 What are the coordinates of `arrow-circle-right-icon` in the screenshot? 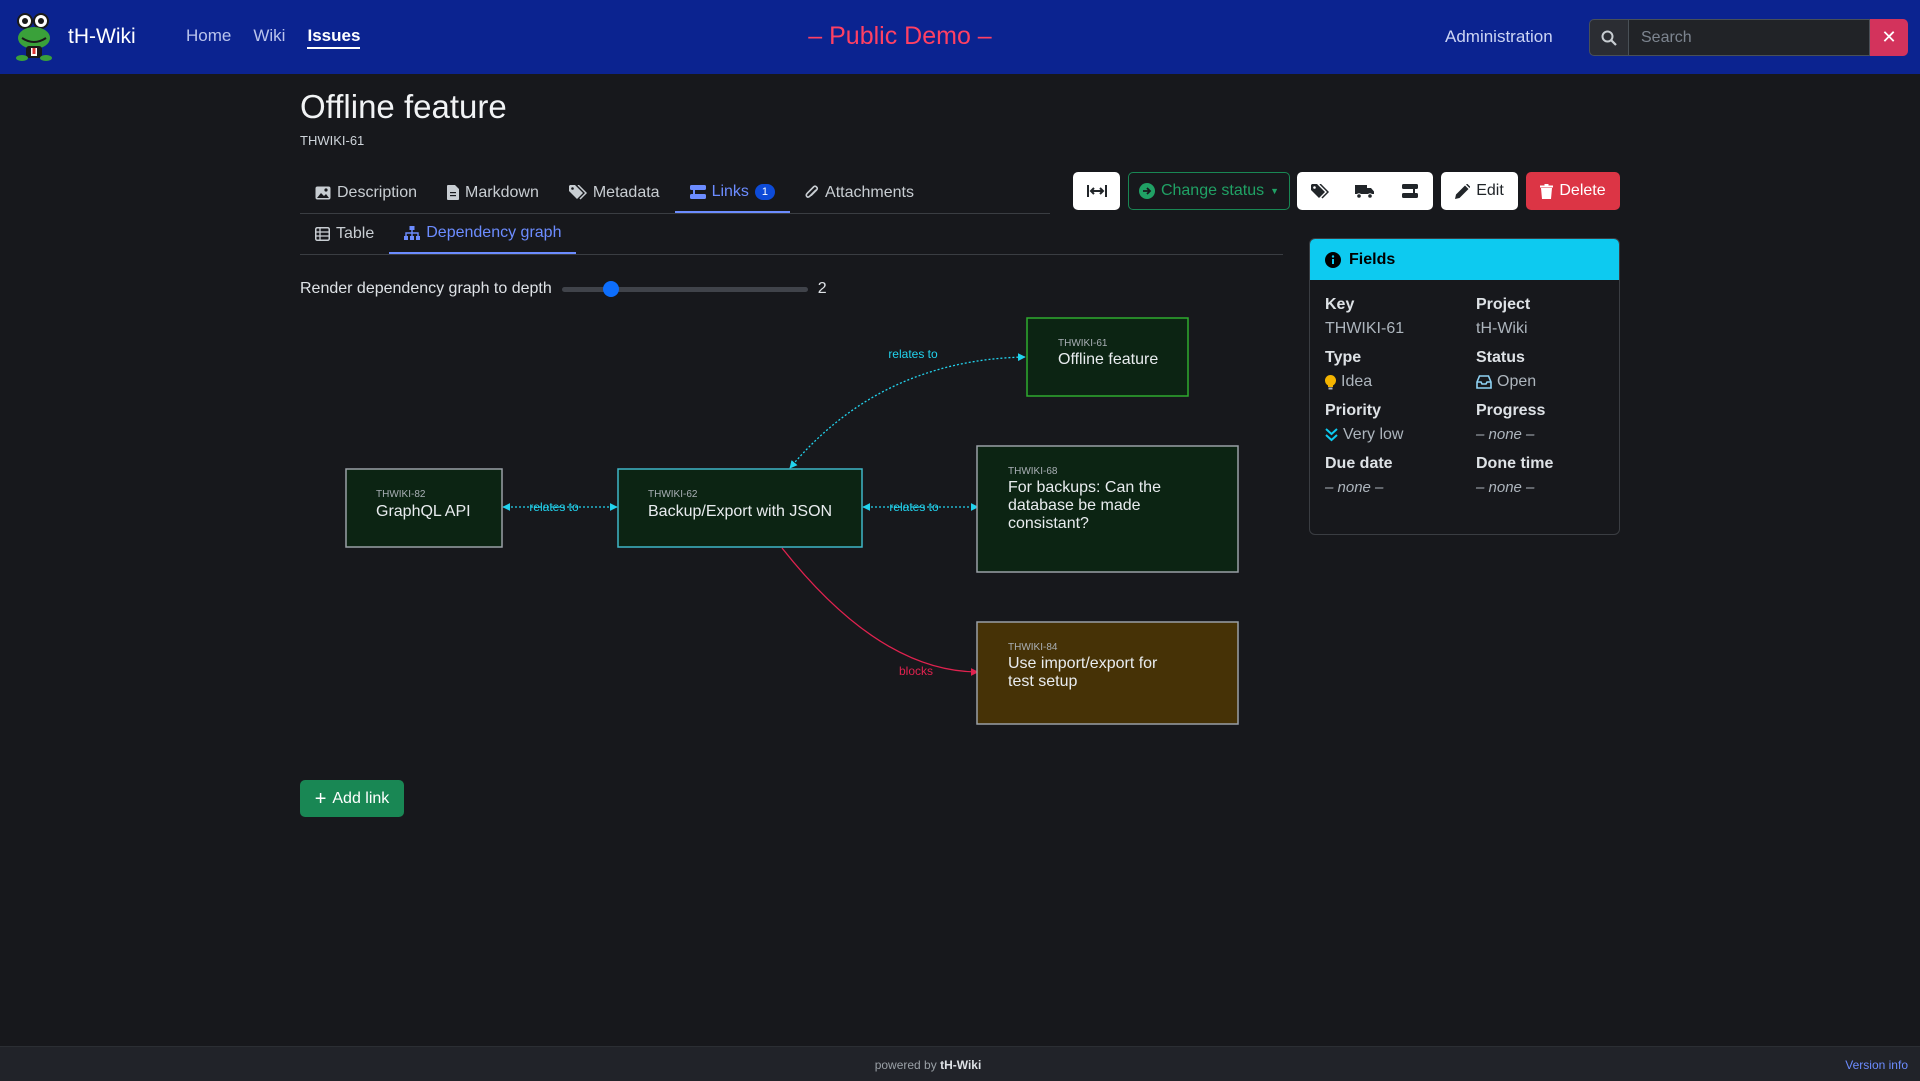 It's located at (1146, 191).